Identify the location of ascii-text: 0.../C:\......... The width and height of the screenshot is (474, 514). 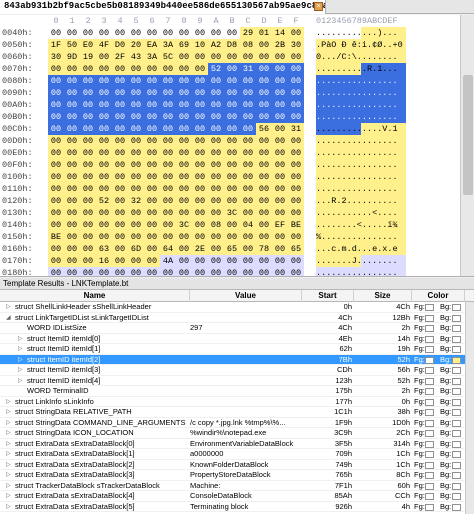
(361, 57).